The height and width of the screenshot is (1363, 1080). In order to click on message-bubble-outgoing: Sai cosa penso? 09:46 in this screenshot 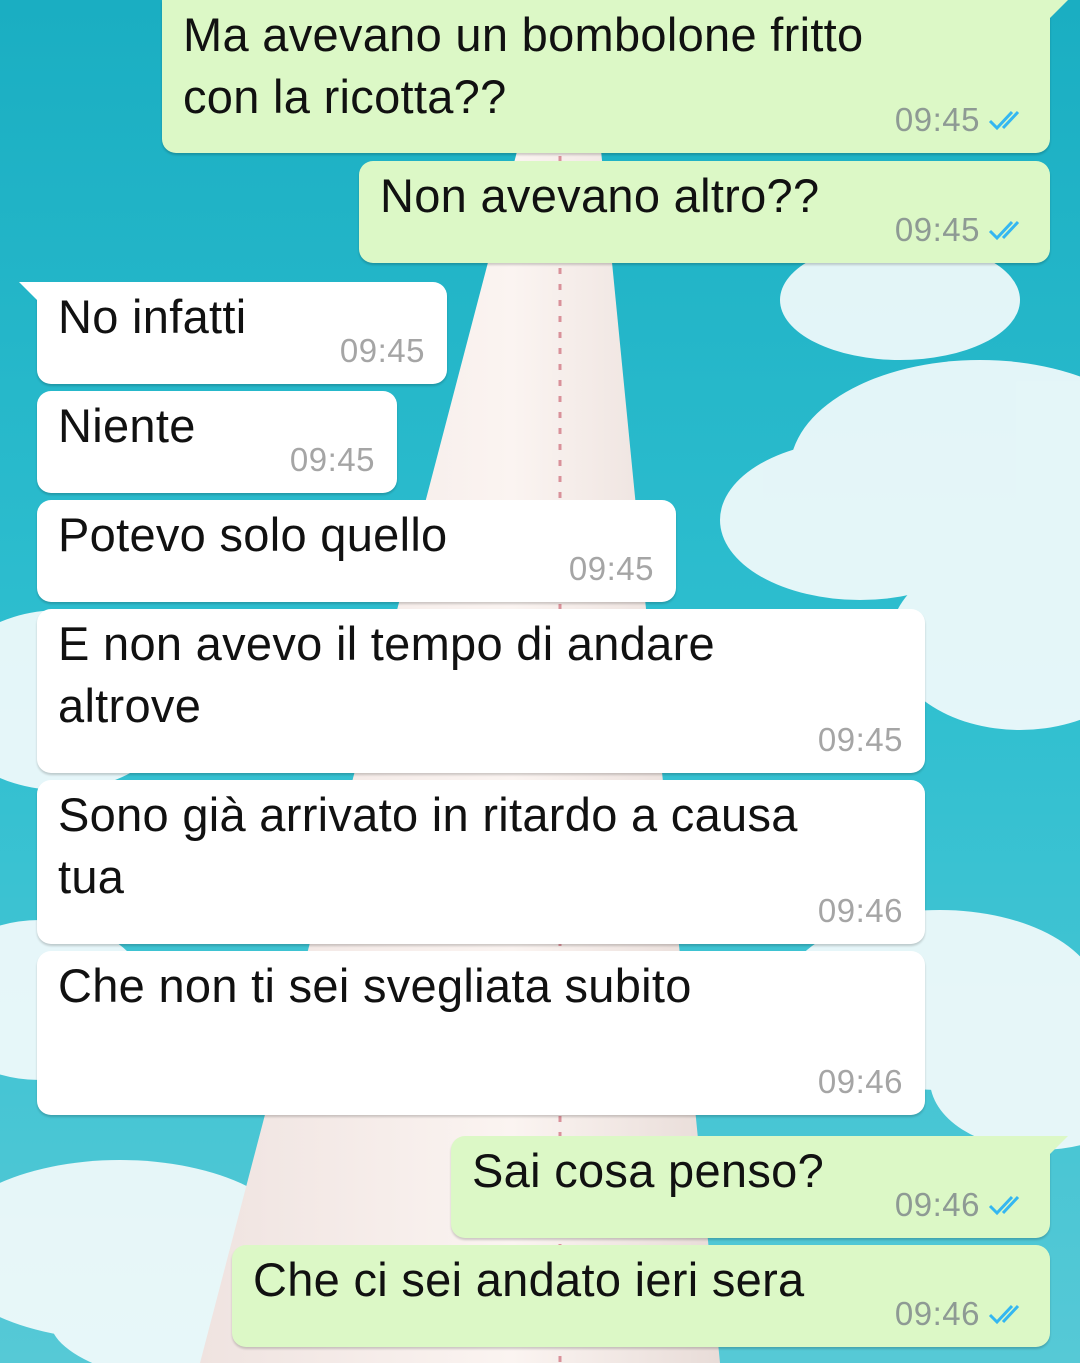, I will do `click(759, 1187)`.